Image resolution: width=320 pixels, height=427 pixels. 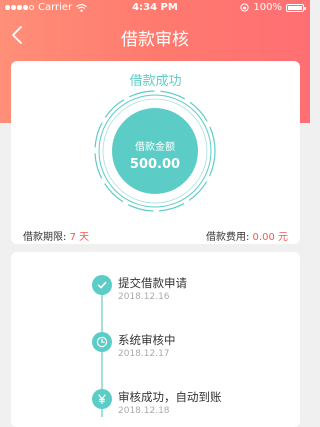 What do you see at coordinates (267, 7) in the screenshot?
I see `battery-percentage: 100%` at bounding box center [267, 7].